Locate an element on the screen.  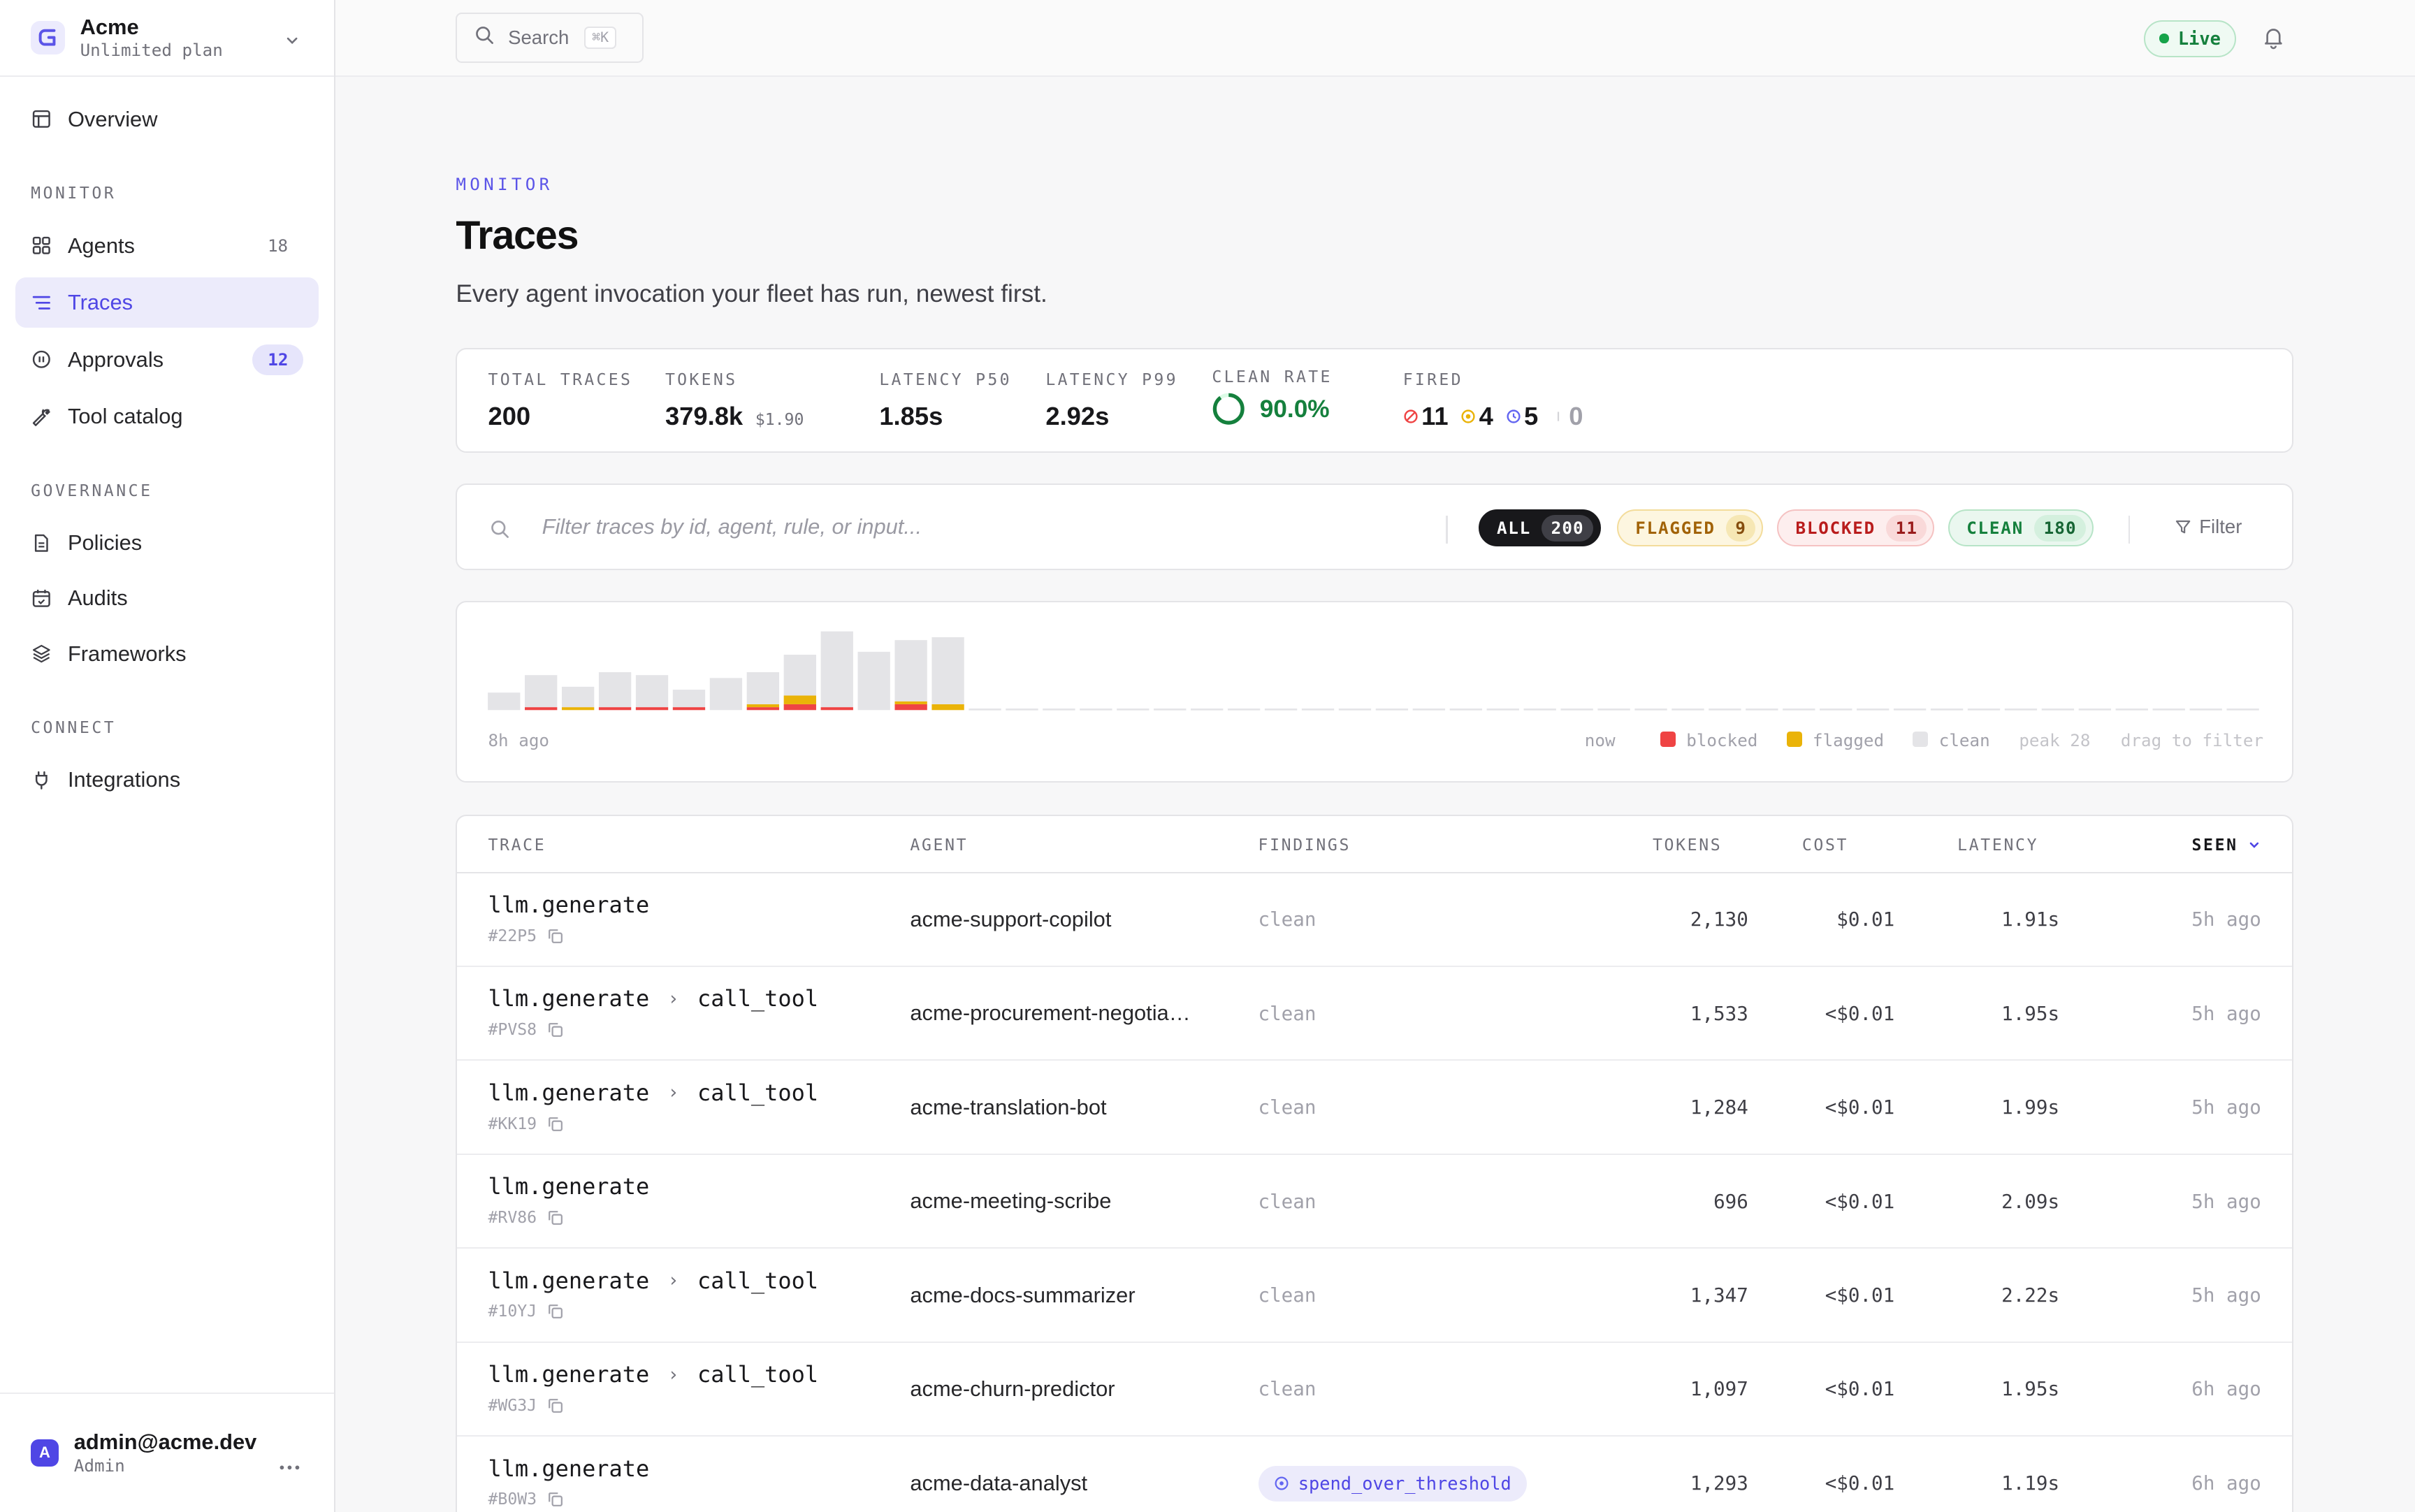
agent-name: acme-data-analyst is located at coordinates (999, 1483).